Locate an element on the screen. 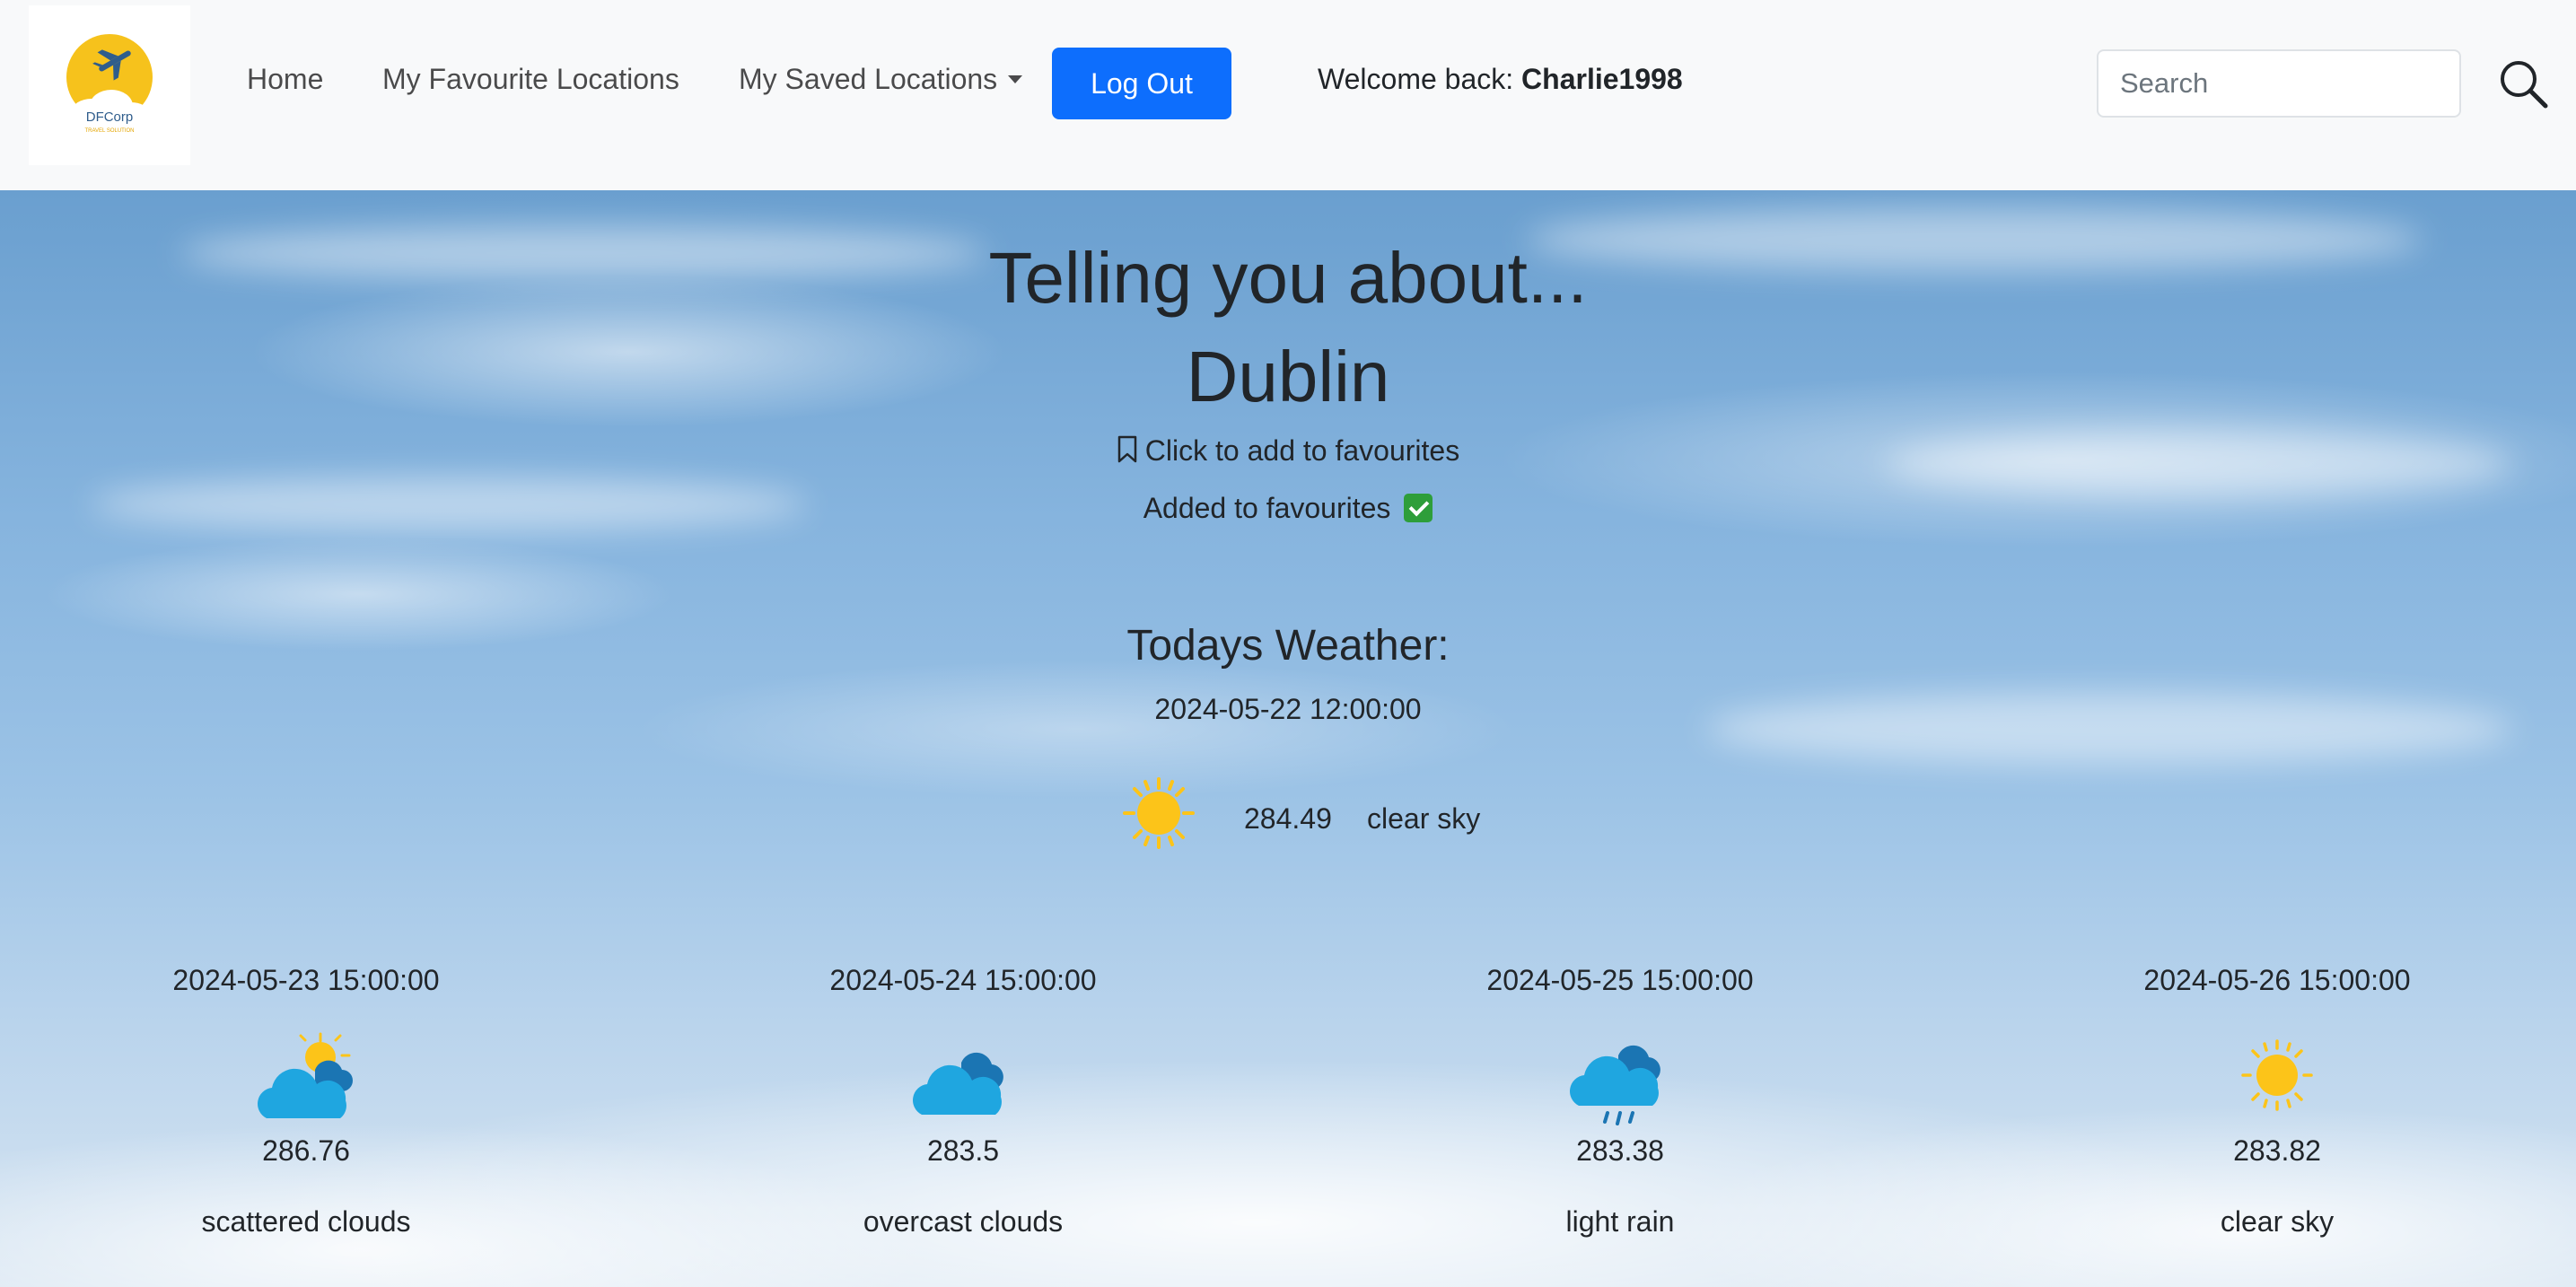 This screenshot has width=2576, height=1287. forecast-temperature: 283.5 is located at coordinates (963, 1150).